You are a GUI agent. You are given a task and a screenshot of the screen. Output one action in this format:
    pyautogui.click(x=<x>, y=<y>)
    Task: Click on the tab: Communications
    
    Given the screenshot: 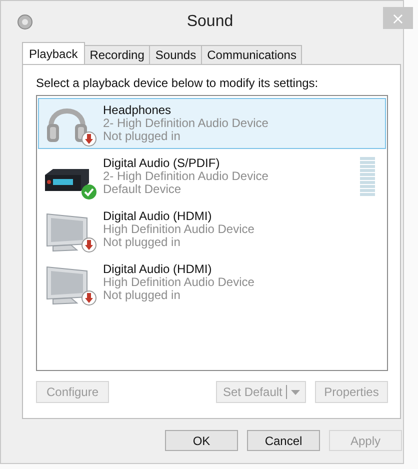 What is the action you would take?
    pyautogui.click(x=251, y=54)
    